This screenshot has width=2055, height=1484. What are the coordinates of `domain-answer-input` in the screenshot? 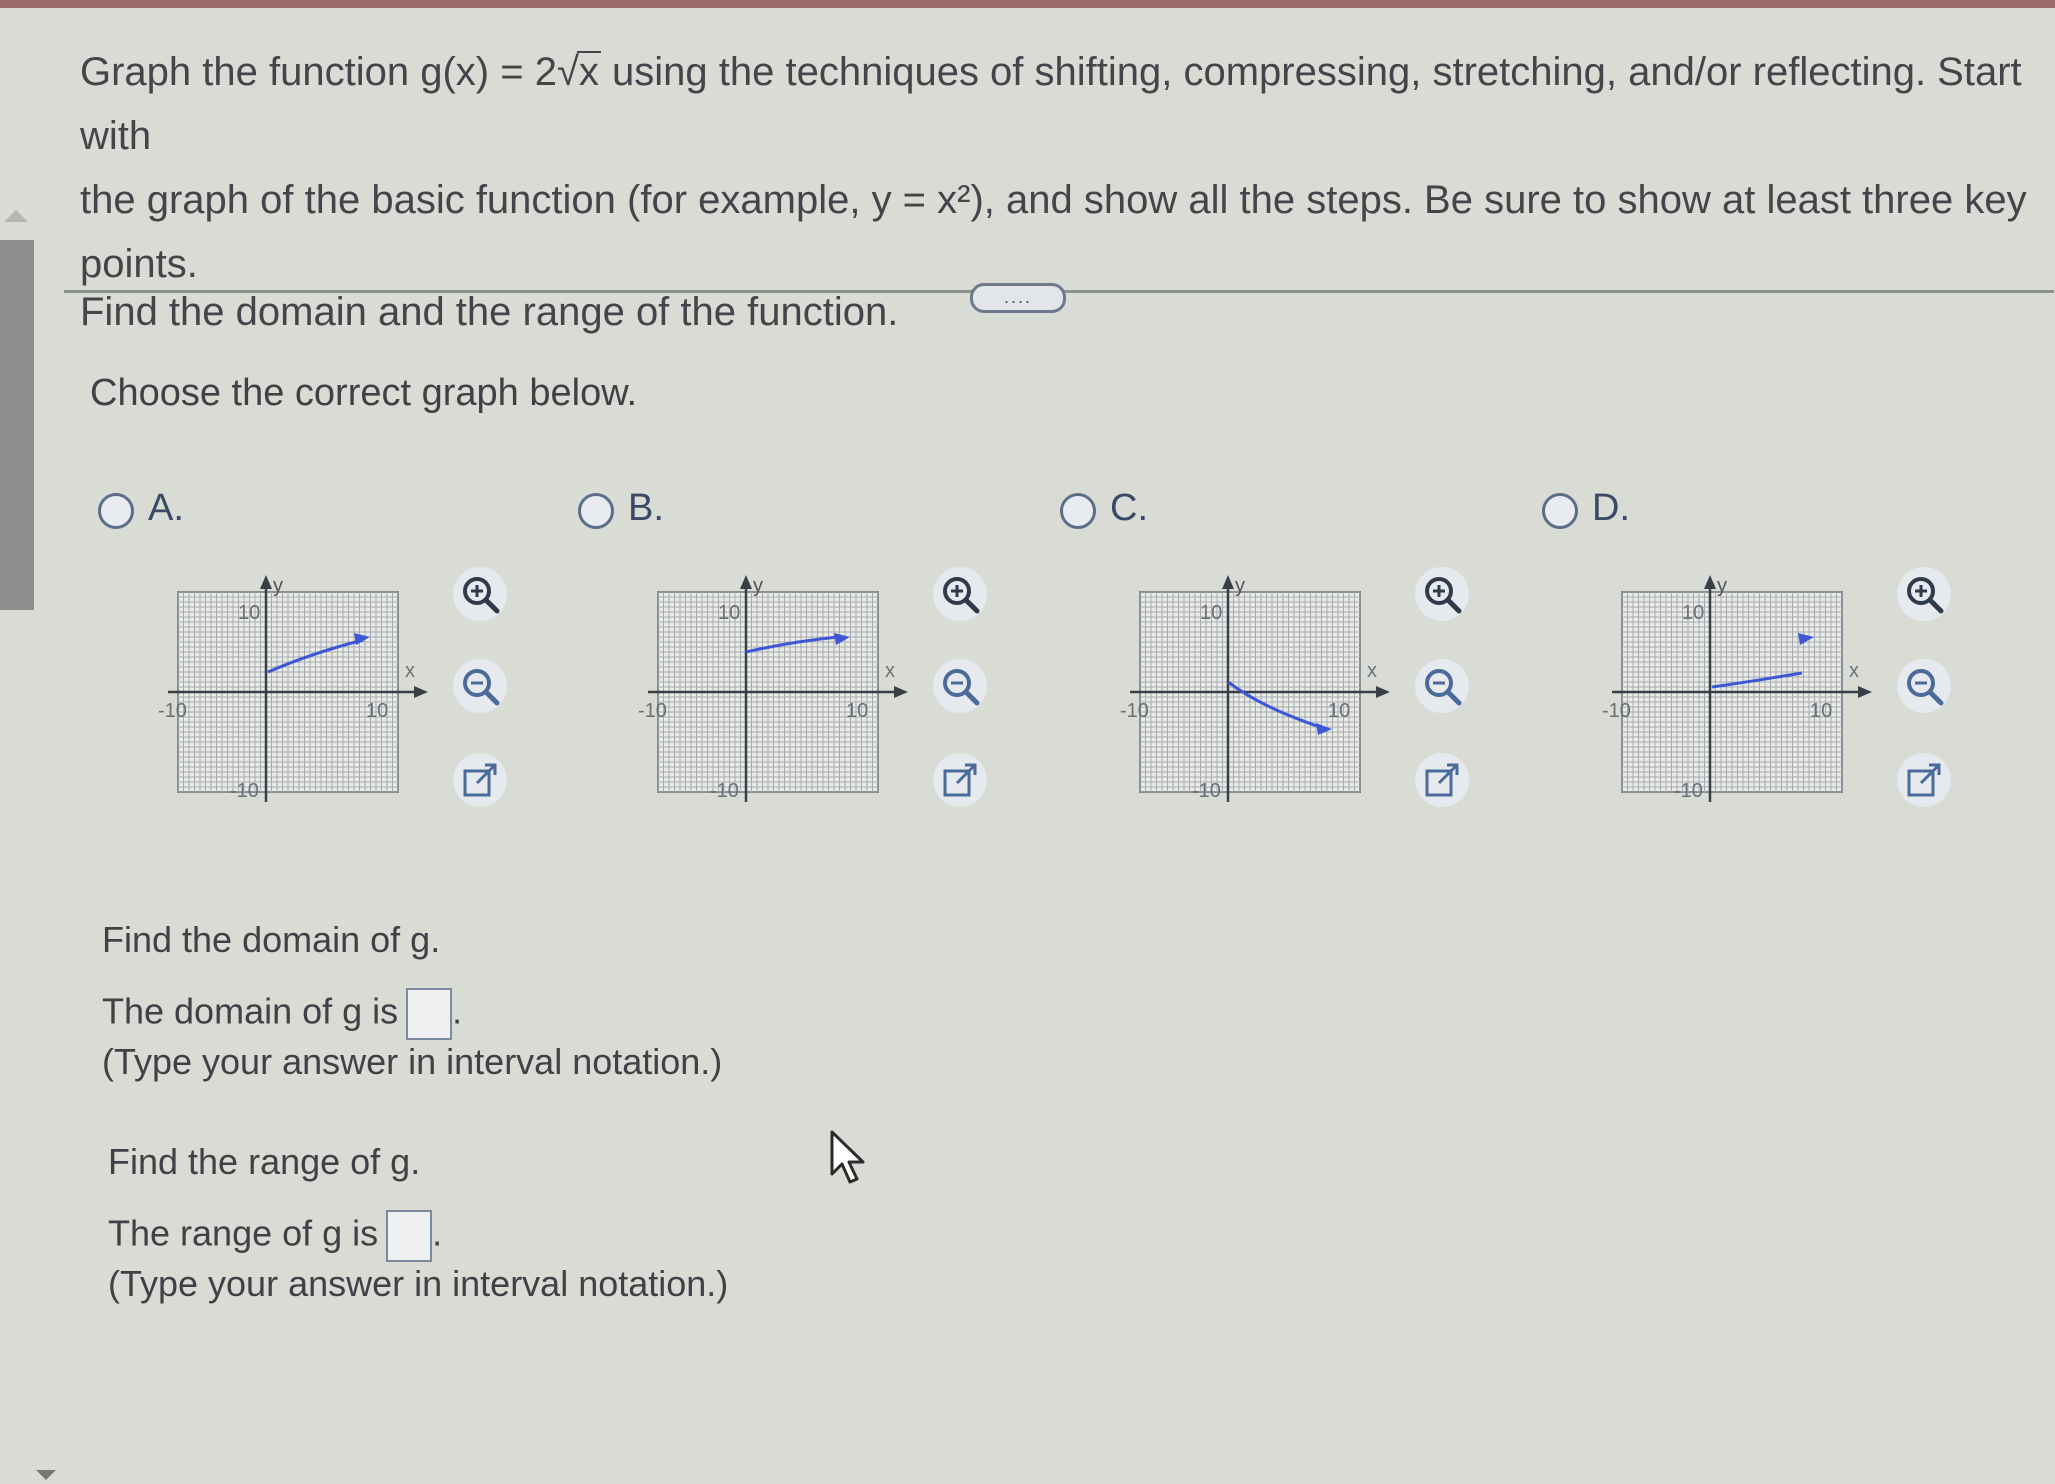 It's located at (429, 1014).